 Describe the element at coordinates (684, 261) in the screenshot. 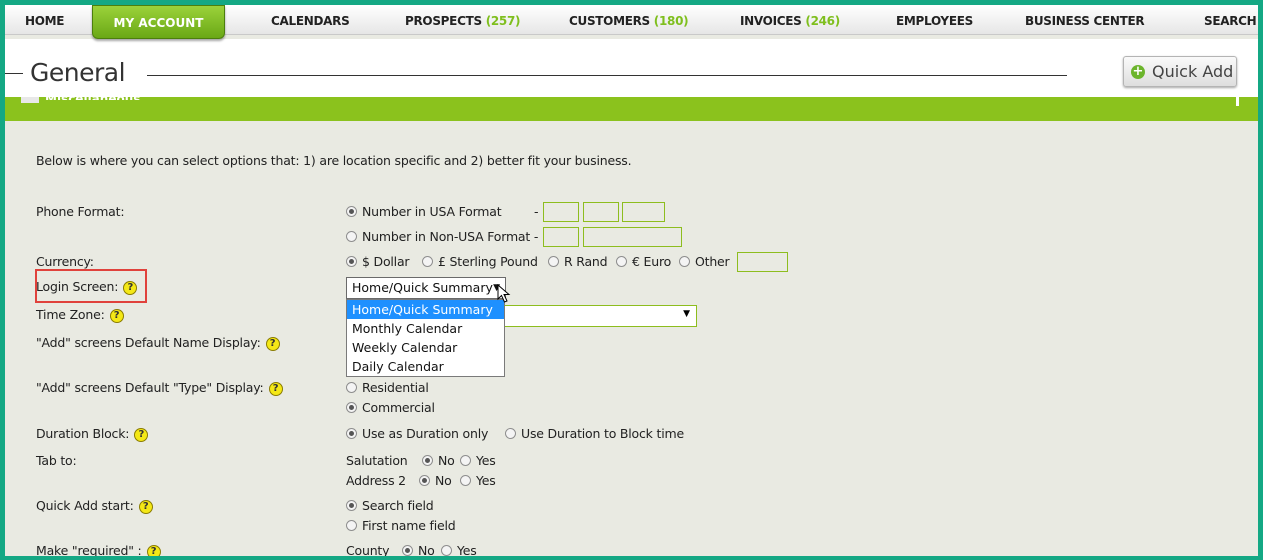

I see `currency-other-radio` at that location.